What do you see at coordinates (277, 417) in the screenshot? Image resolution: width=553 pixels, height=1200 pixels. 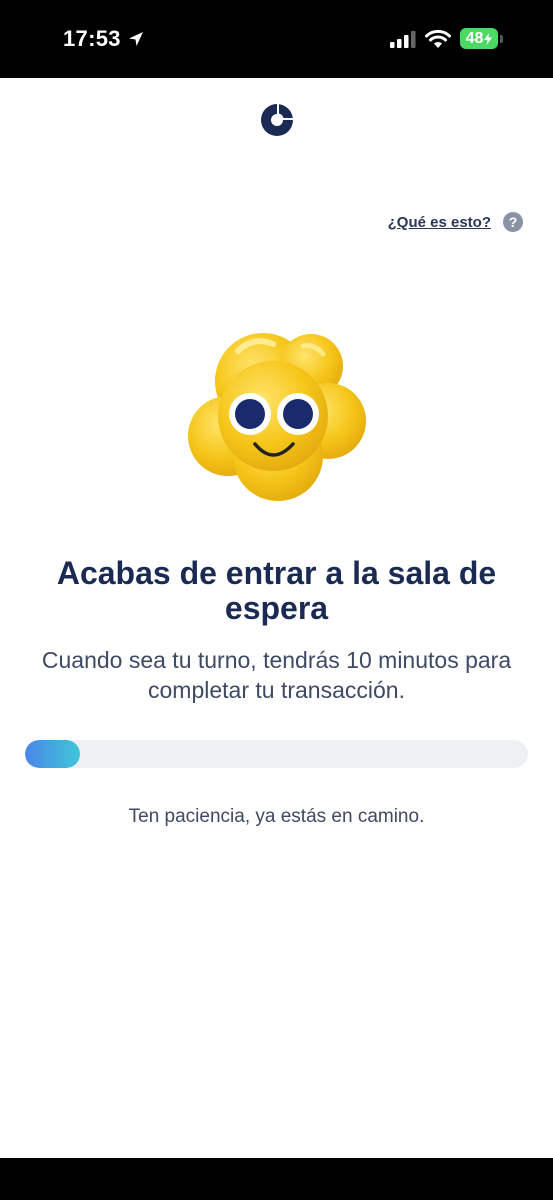 I see `smiling-yellow-mascot` at bounding box center [277, 417].